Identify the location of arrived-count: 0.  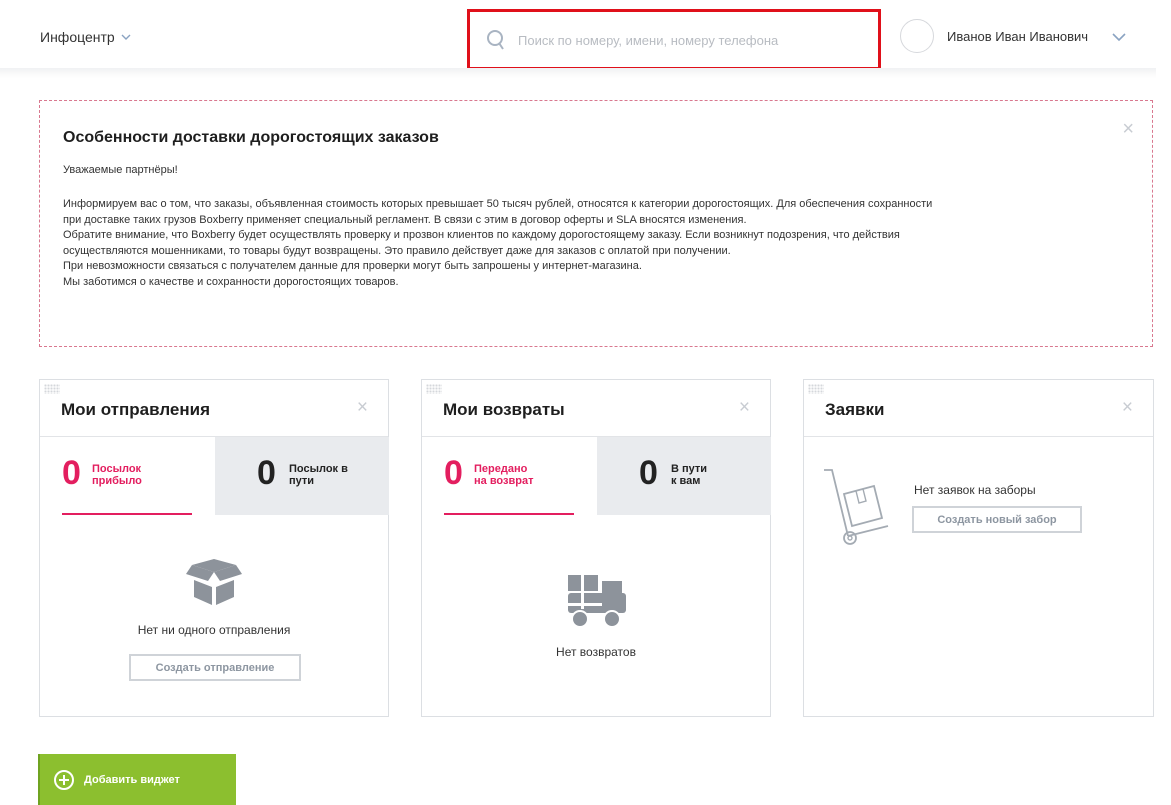
(71, 473).